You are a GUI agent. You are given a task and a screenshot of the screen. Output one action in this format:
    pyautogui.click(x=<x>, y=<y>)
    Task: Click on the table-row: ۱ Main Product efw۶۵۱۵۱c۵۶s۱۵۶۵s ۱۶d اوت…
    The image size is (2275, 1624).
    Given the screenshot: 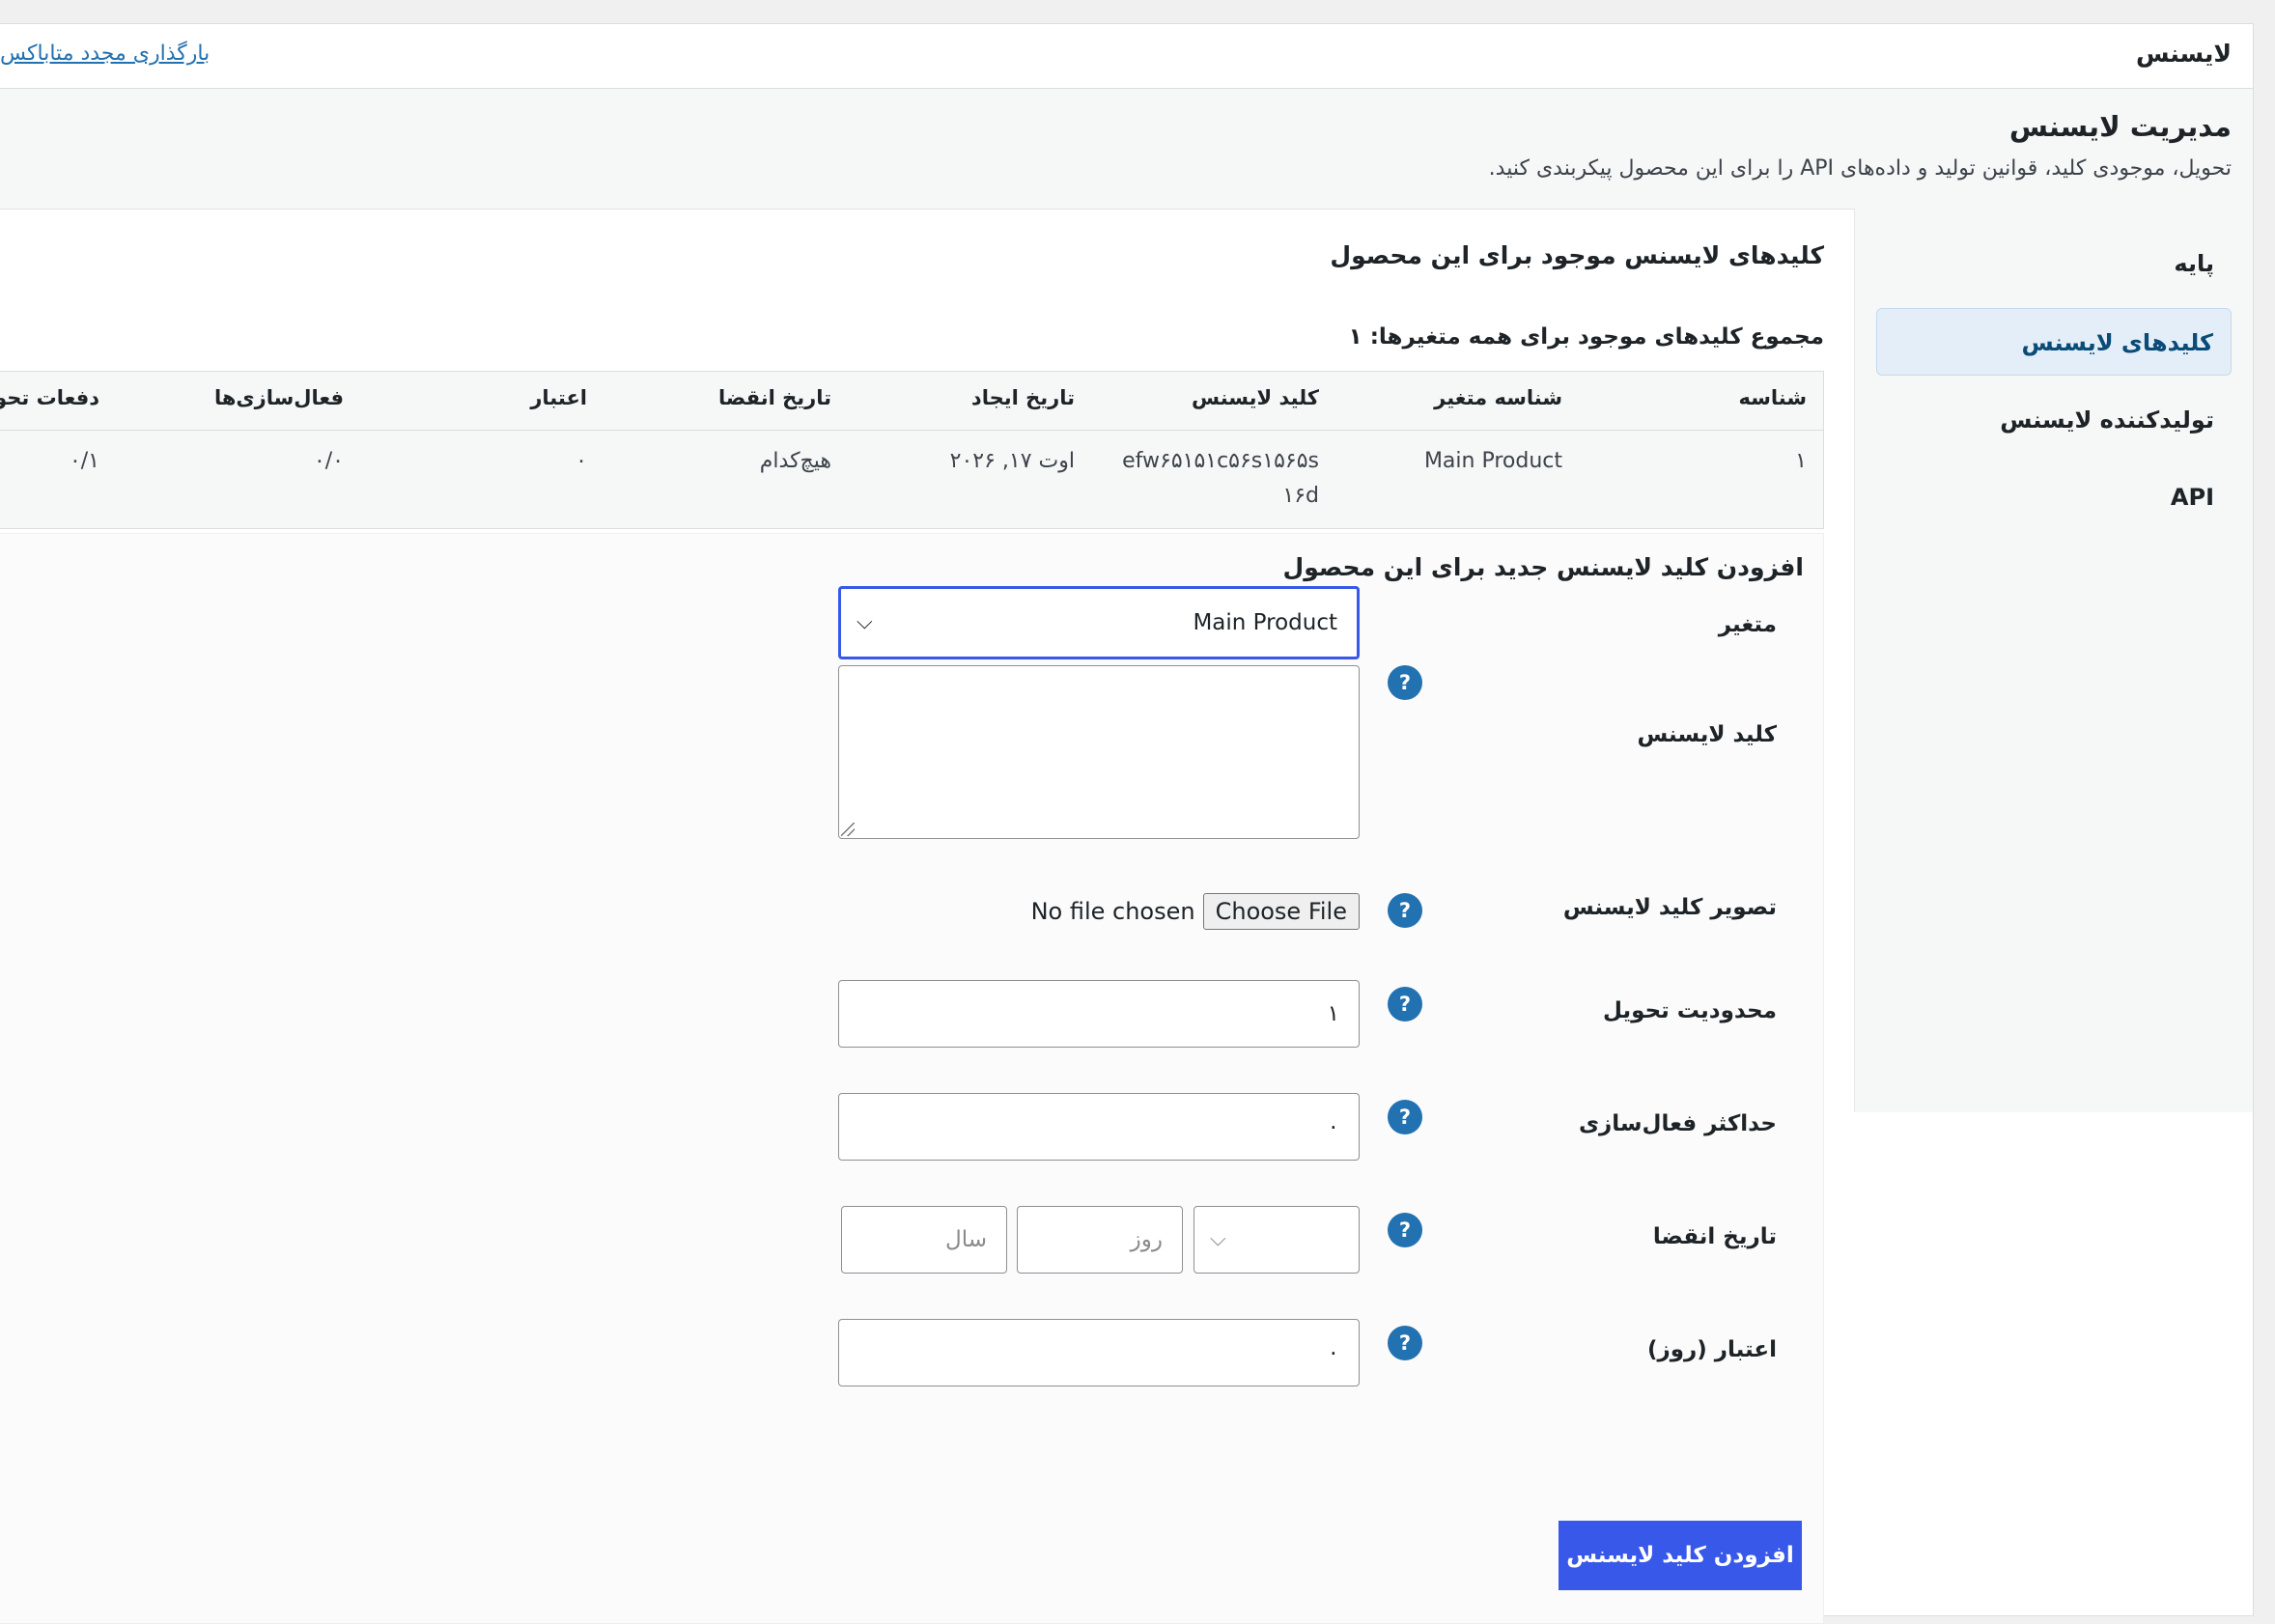 What is the action you would take?
    pyautogui.click(x=911, y=480)
    